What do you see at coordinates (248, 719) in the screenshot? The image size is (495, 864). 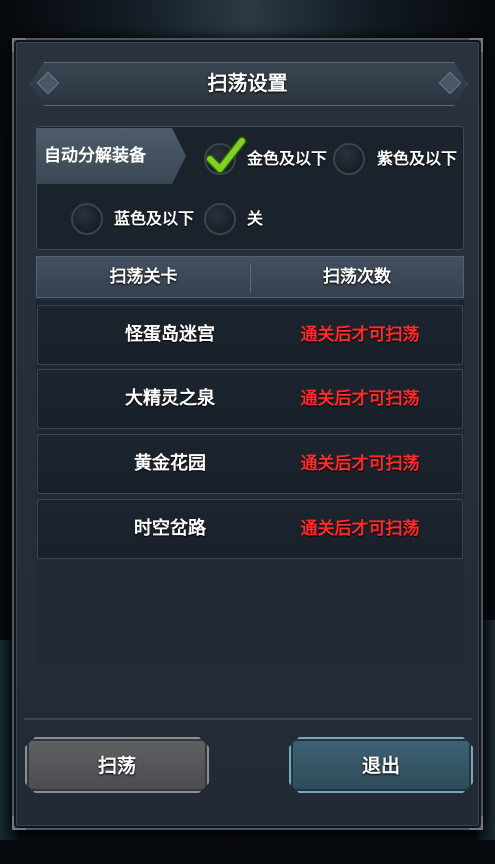 I see `divider` at bounding box center [248, 719].